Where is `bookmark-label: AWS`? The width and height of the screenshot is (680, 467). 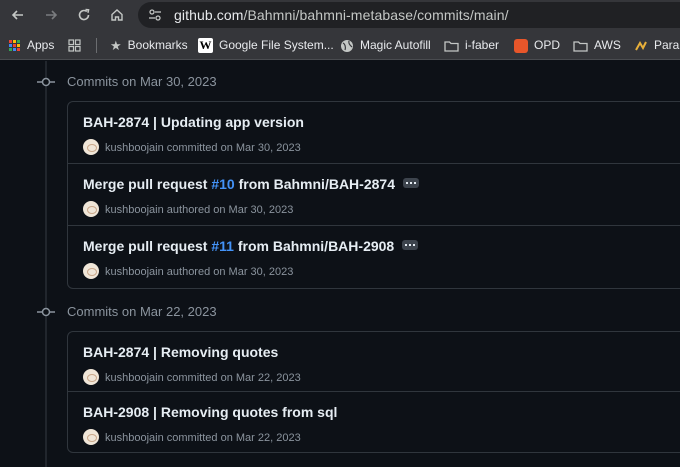 bookmark-label: AWS is located at coordinates (607, 45).